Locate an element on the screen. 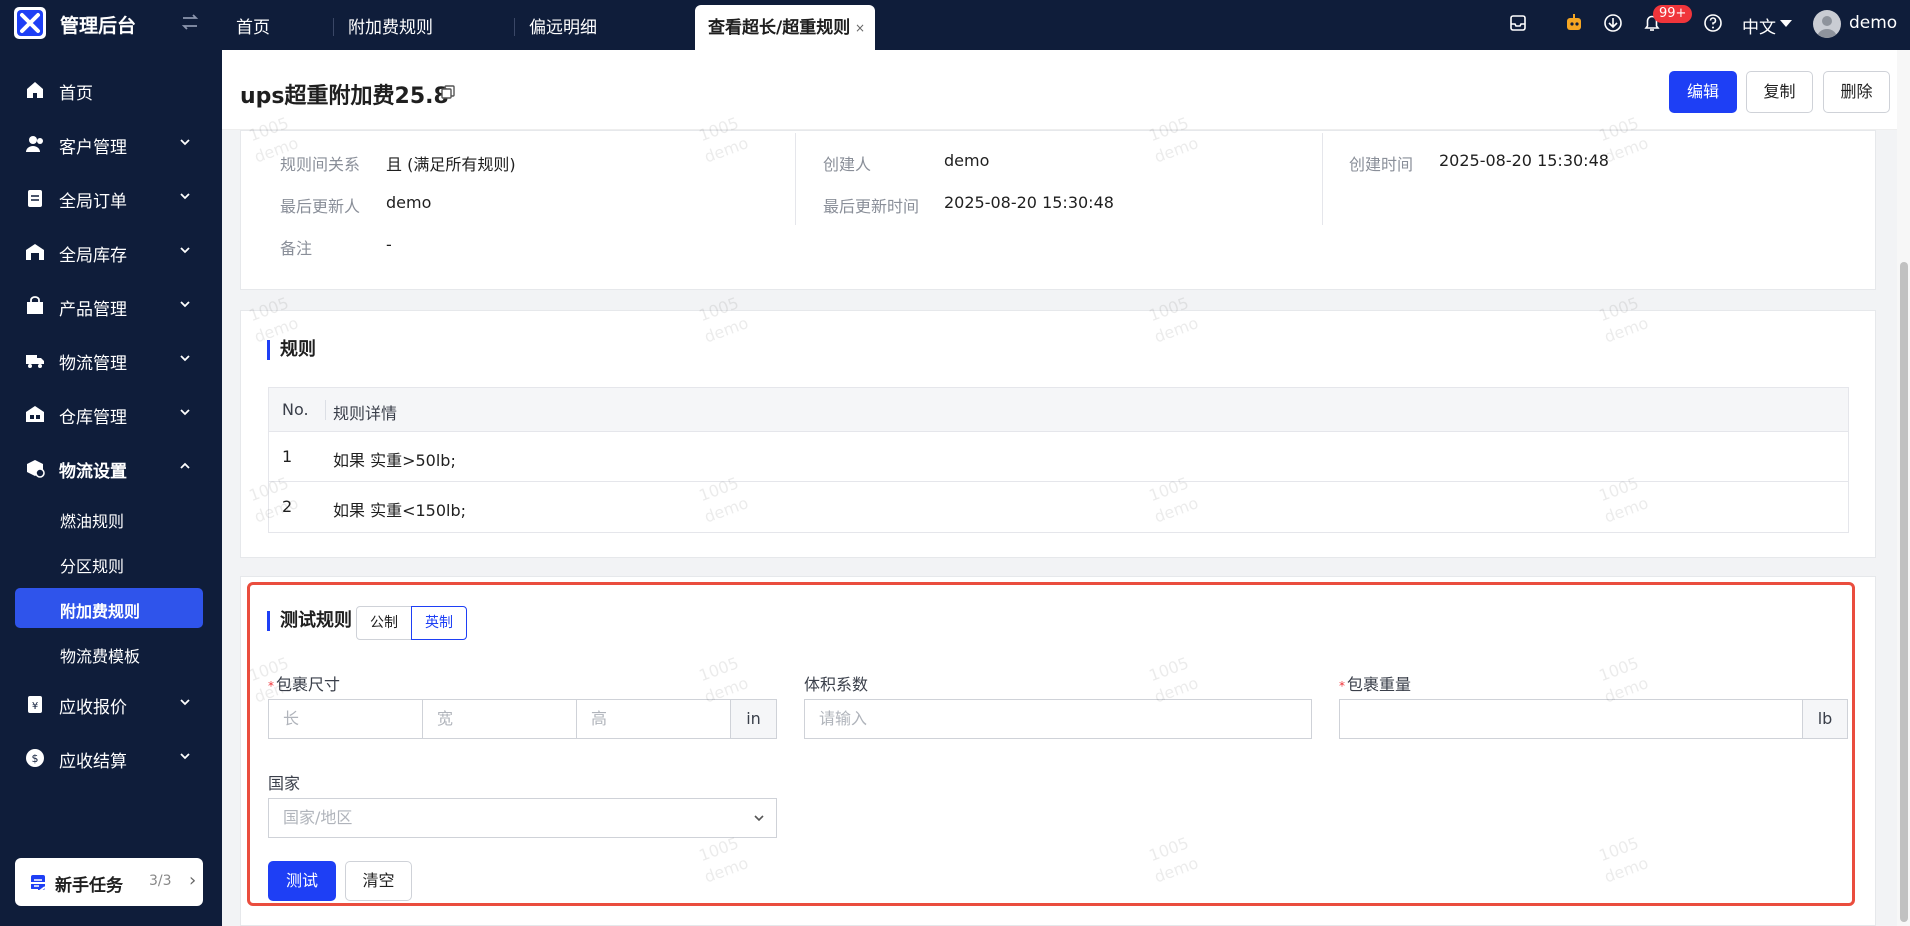  country-select: 国家/地区 is located at coordinates (522, 818).